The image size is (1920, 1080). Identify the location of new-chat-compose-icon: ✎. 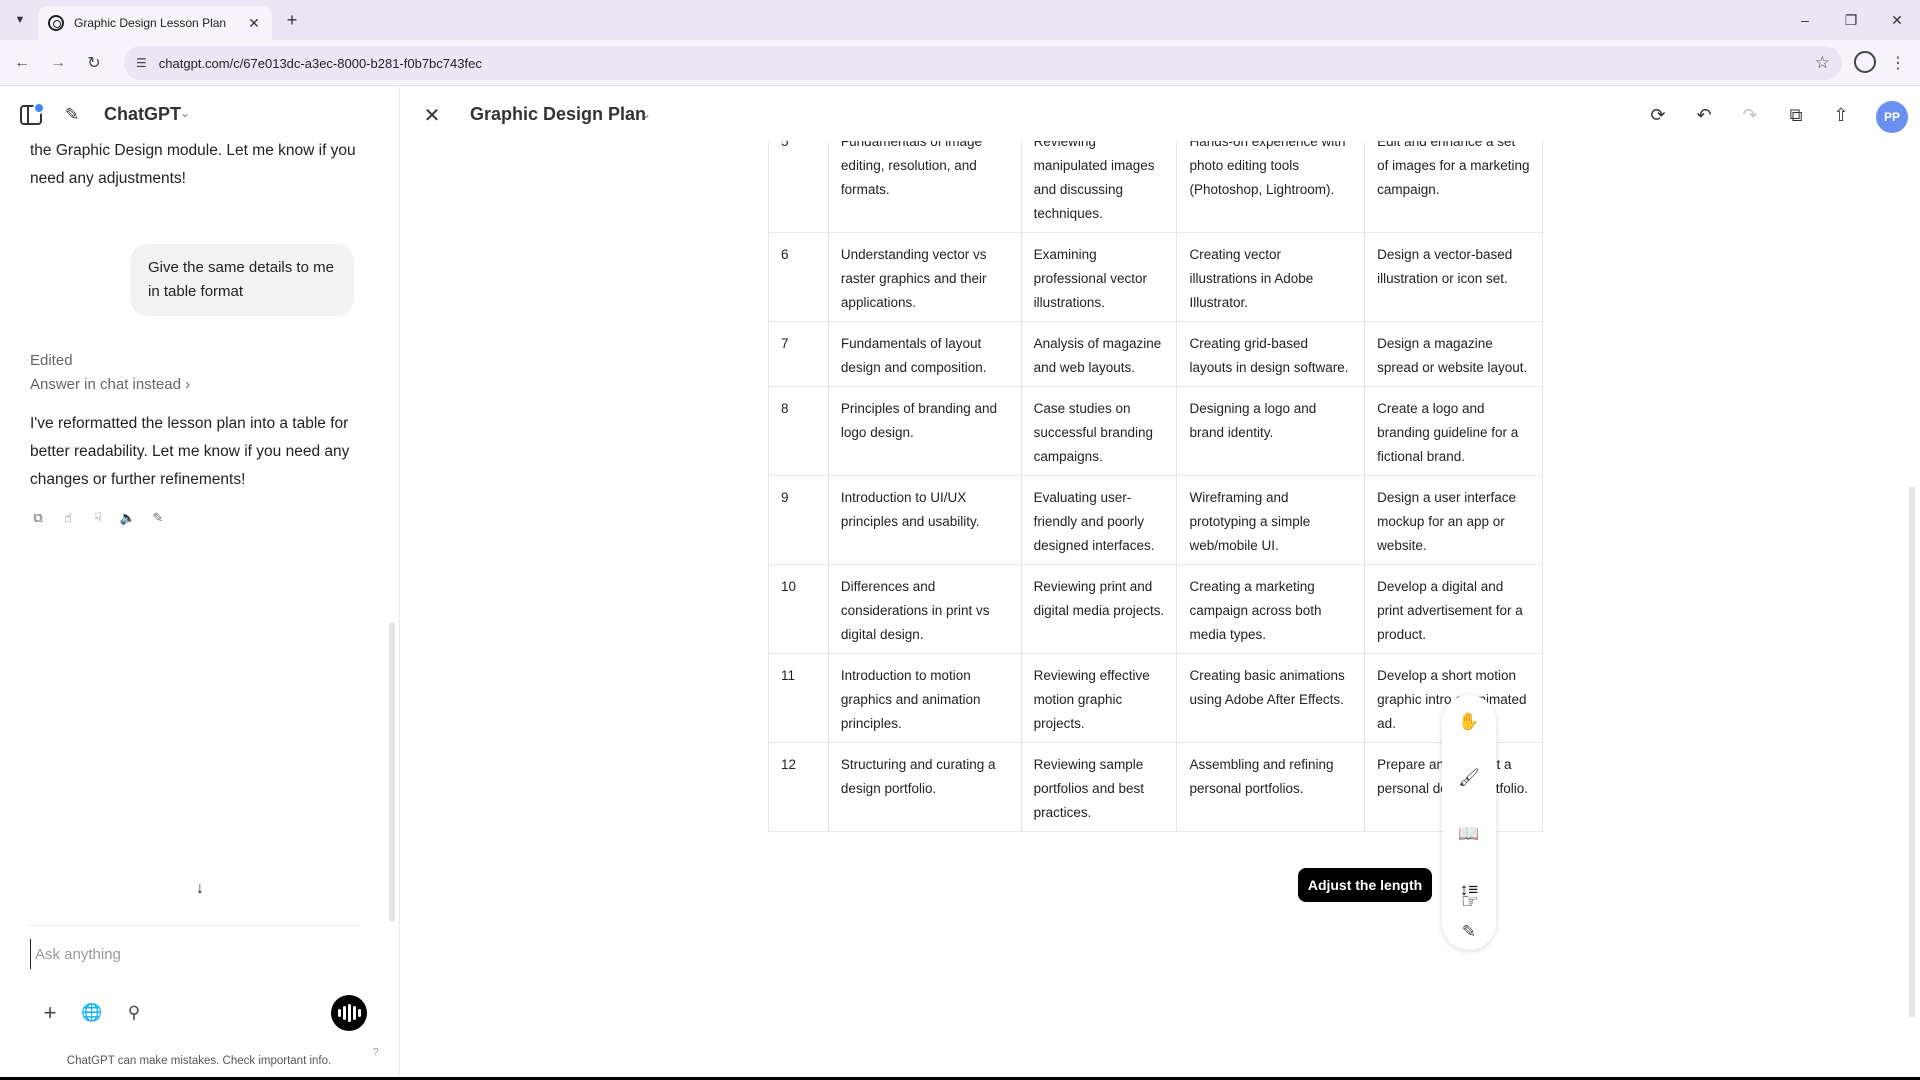
(72, 115).